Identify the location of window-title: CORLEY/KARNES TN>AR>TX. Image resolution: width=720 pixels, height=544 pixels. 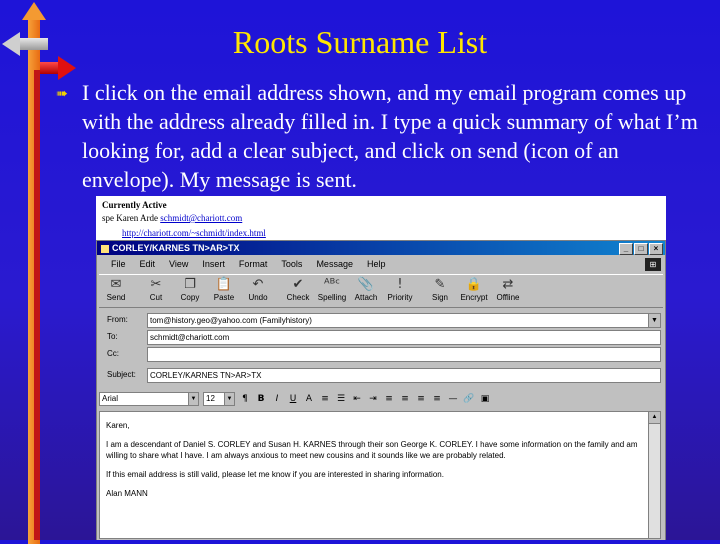
(176, 248).